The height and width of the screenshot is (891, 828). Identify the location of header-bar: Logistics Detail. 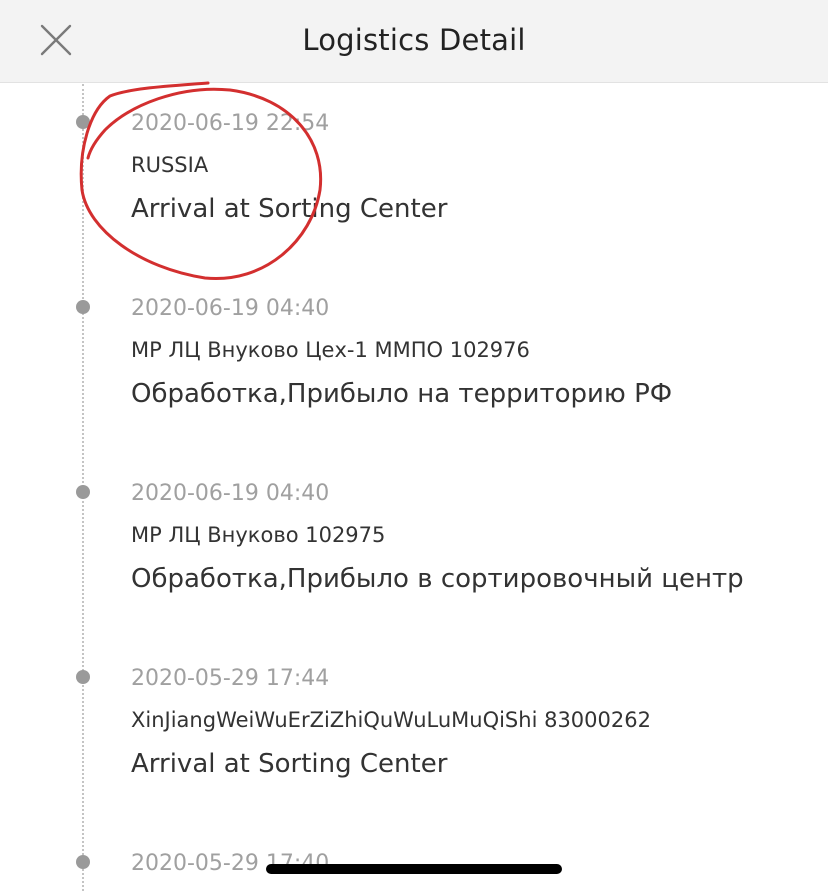
(414, 41).